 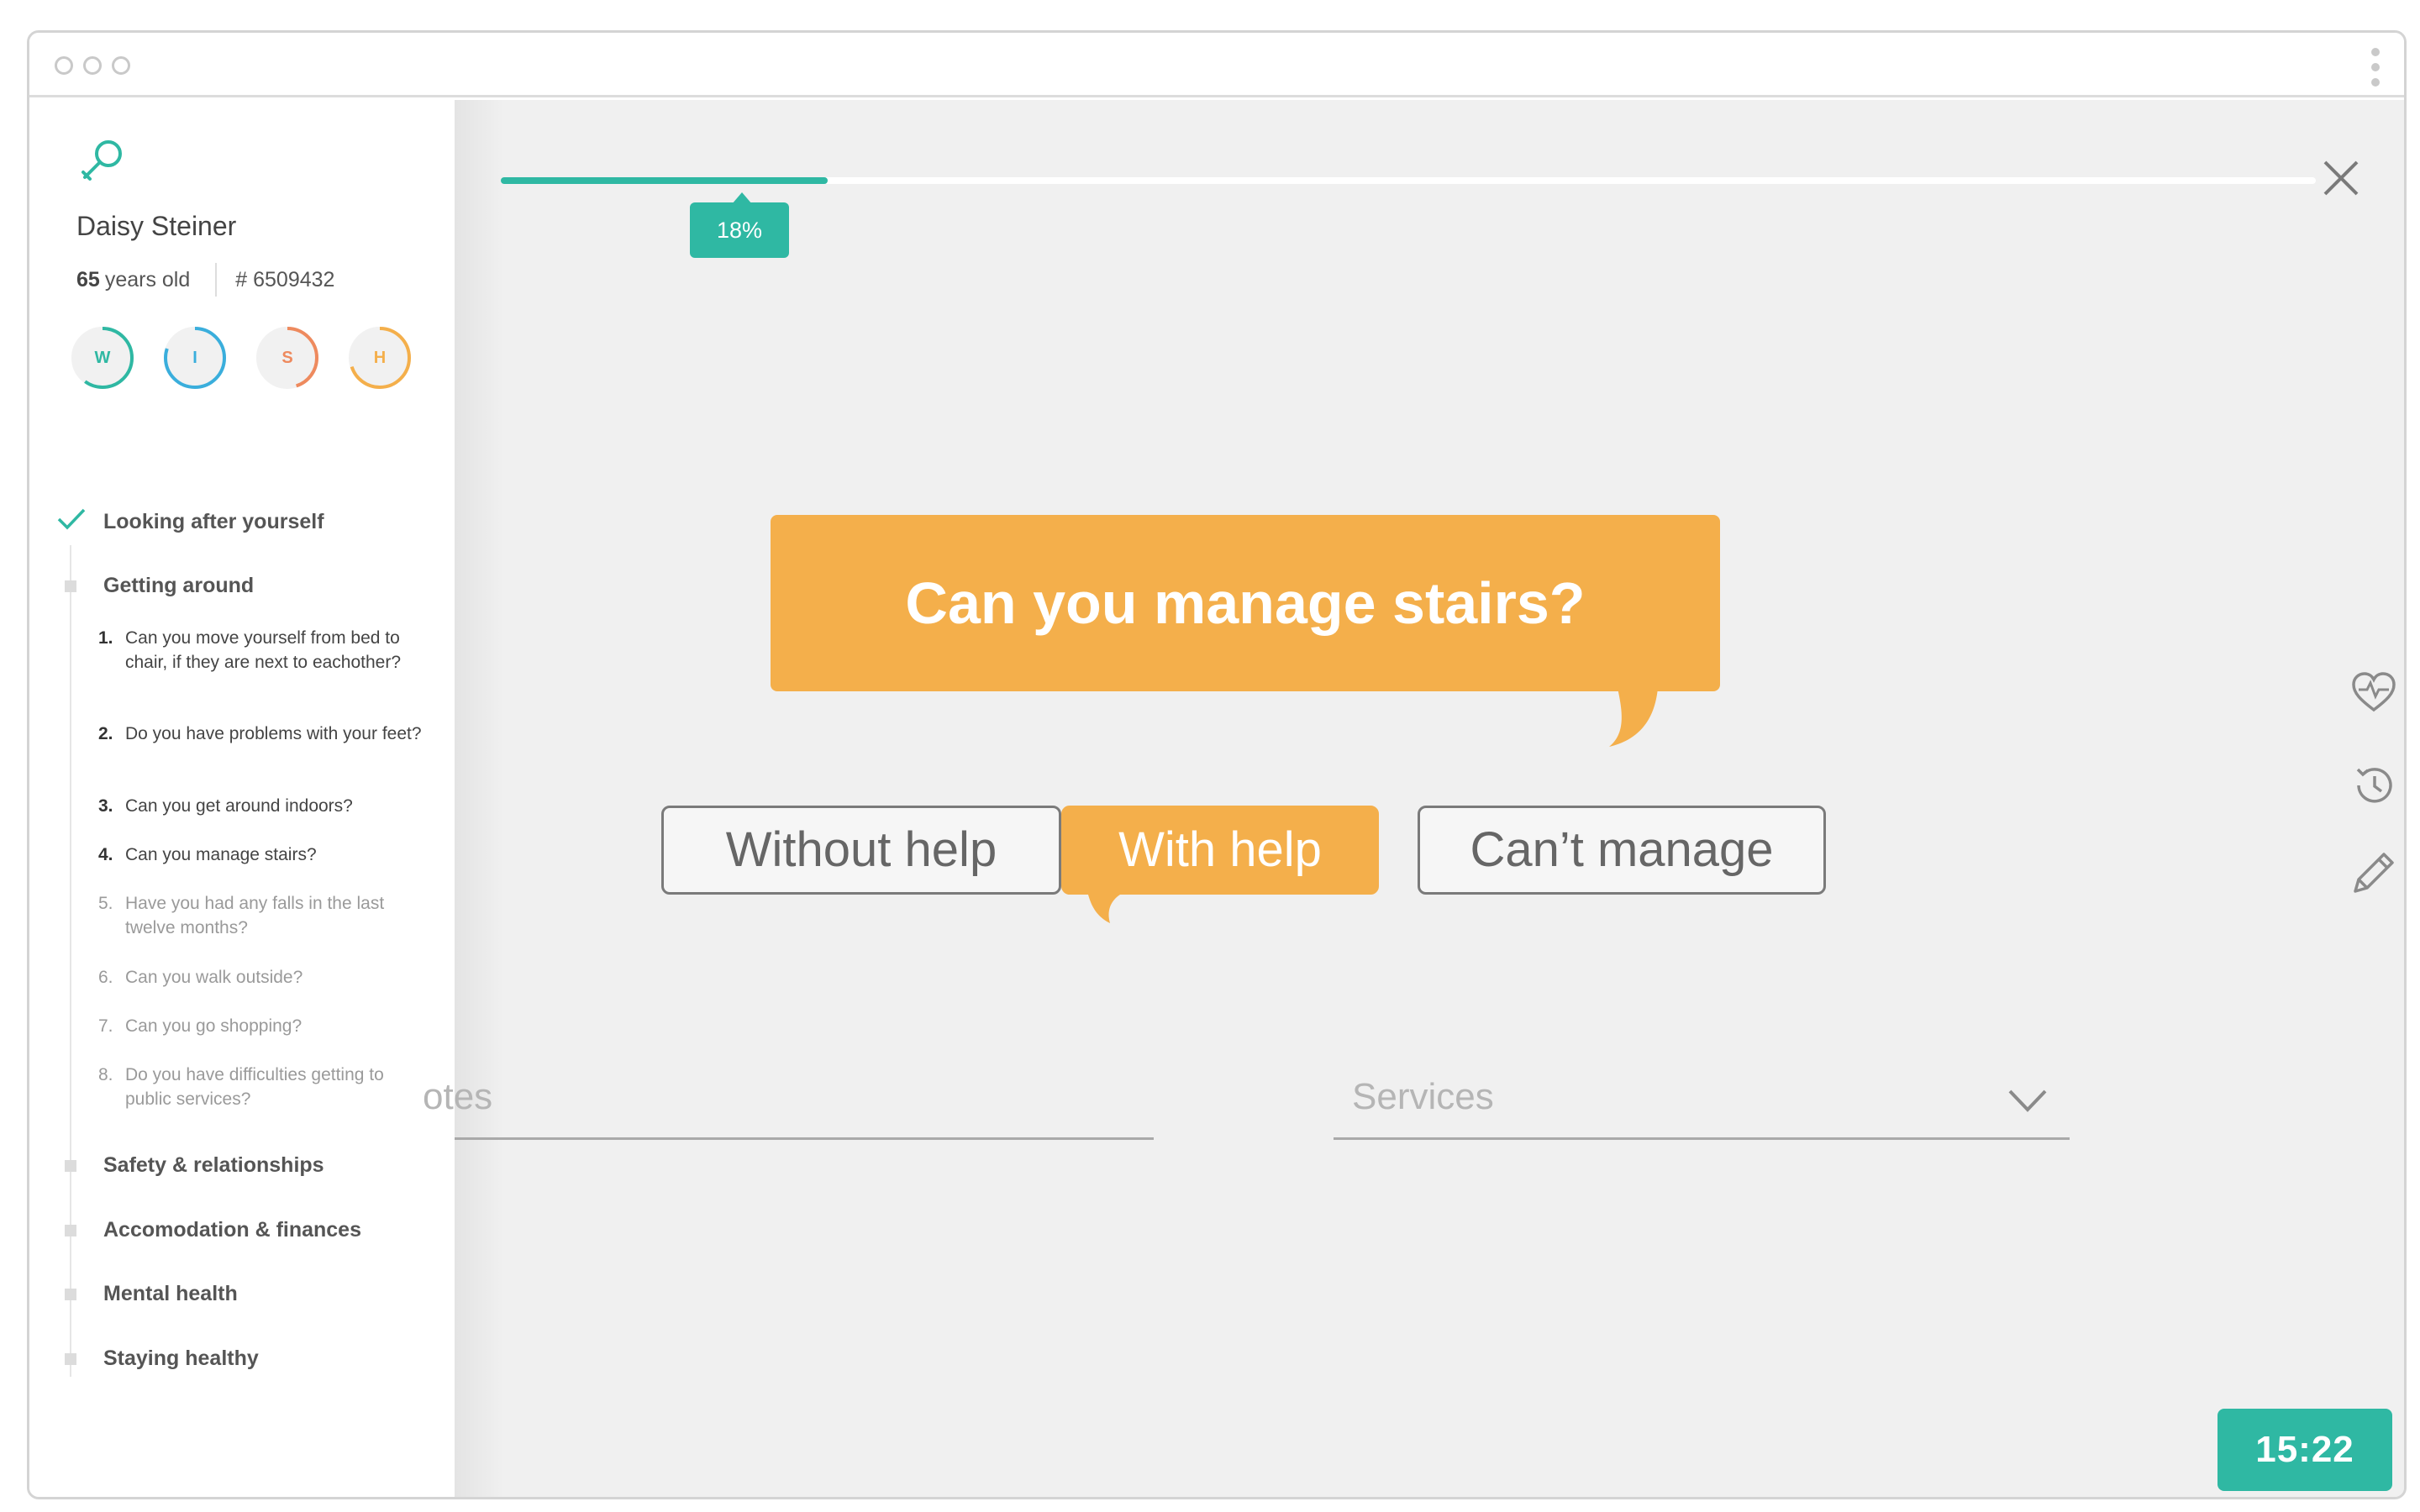 What do you see at coordinates (121, 65) in the screenshot?
I see `window-zoom-dot` at bounding box center [121, 65].